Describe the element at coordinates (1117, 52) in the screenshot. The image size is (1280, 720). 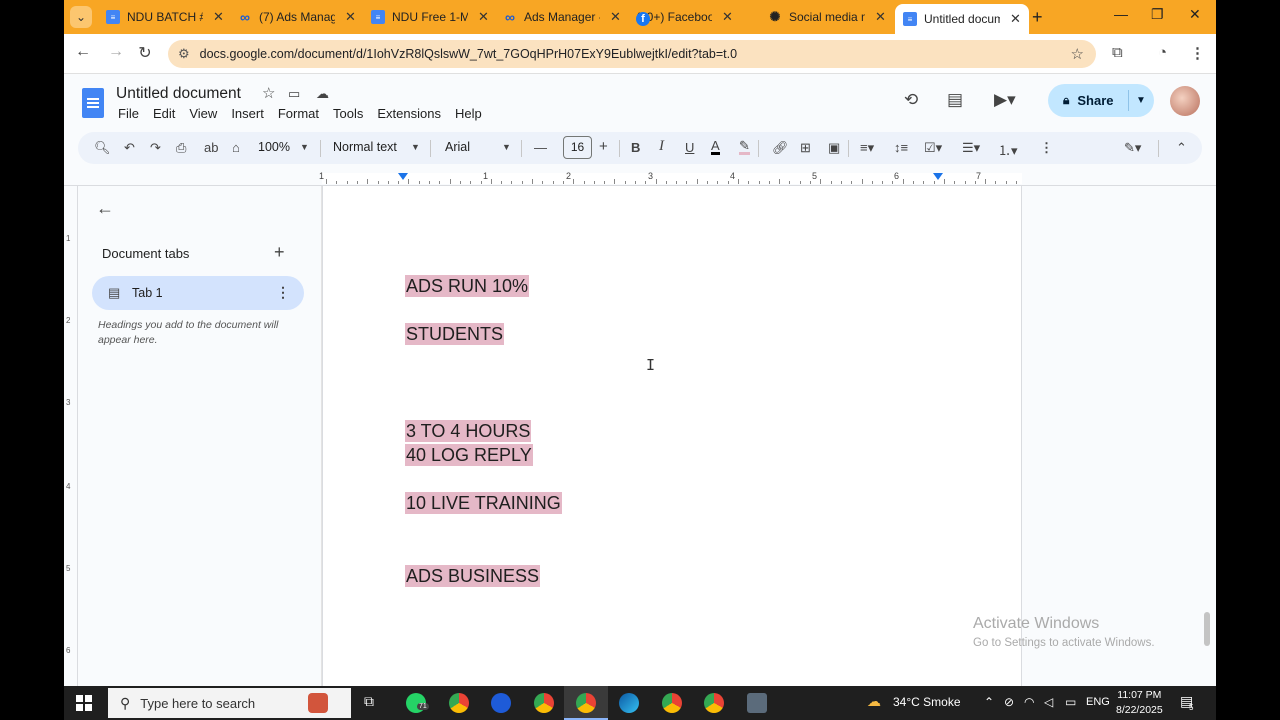
I see `extensions-icon: ⧉` at that location.